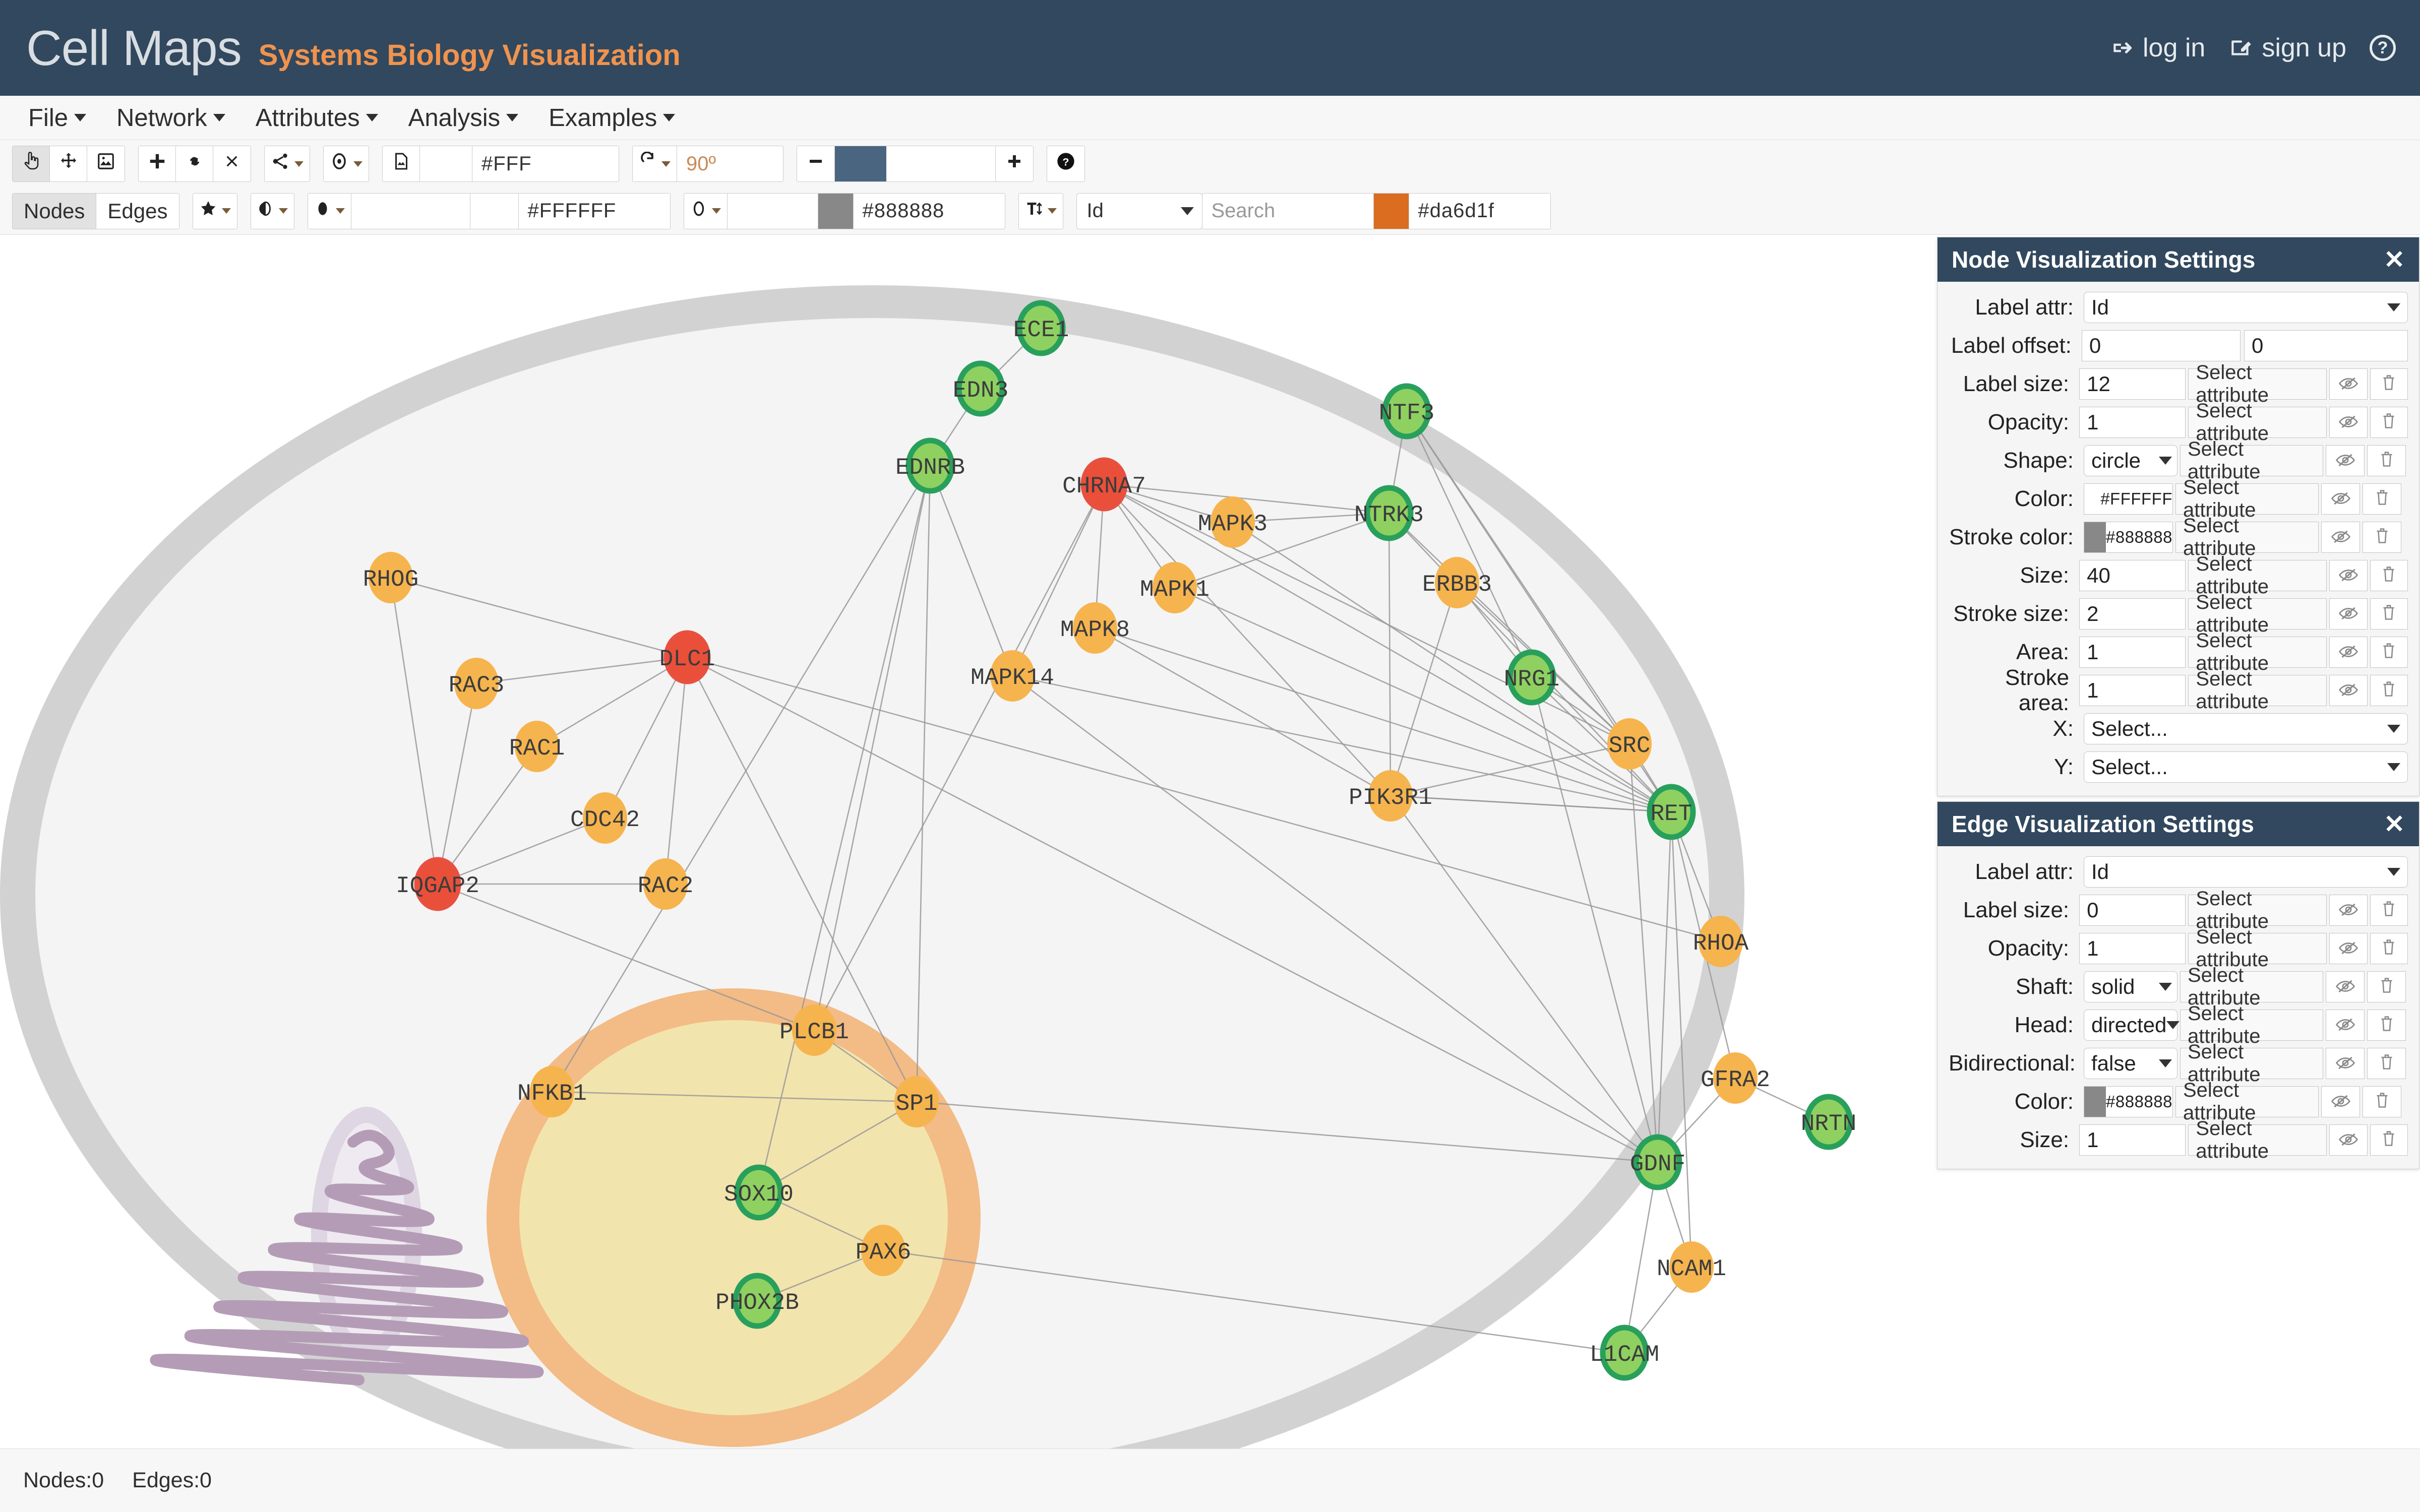 The width and height of the screenshot is (2420, 1512). What do you see at coordinates (2389, 690) in the screenshot?
I see `node-stroke-area-delete-button` at bounding box center [2389, 690].